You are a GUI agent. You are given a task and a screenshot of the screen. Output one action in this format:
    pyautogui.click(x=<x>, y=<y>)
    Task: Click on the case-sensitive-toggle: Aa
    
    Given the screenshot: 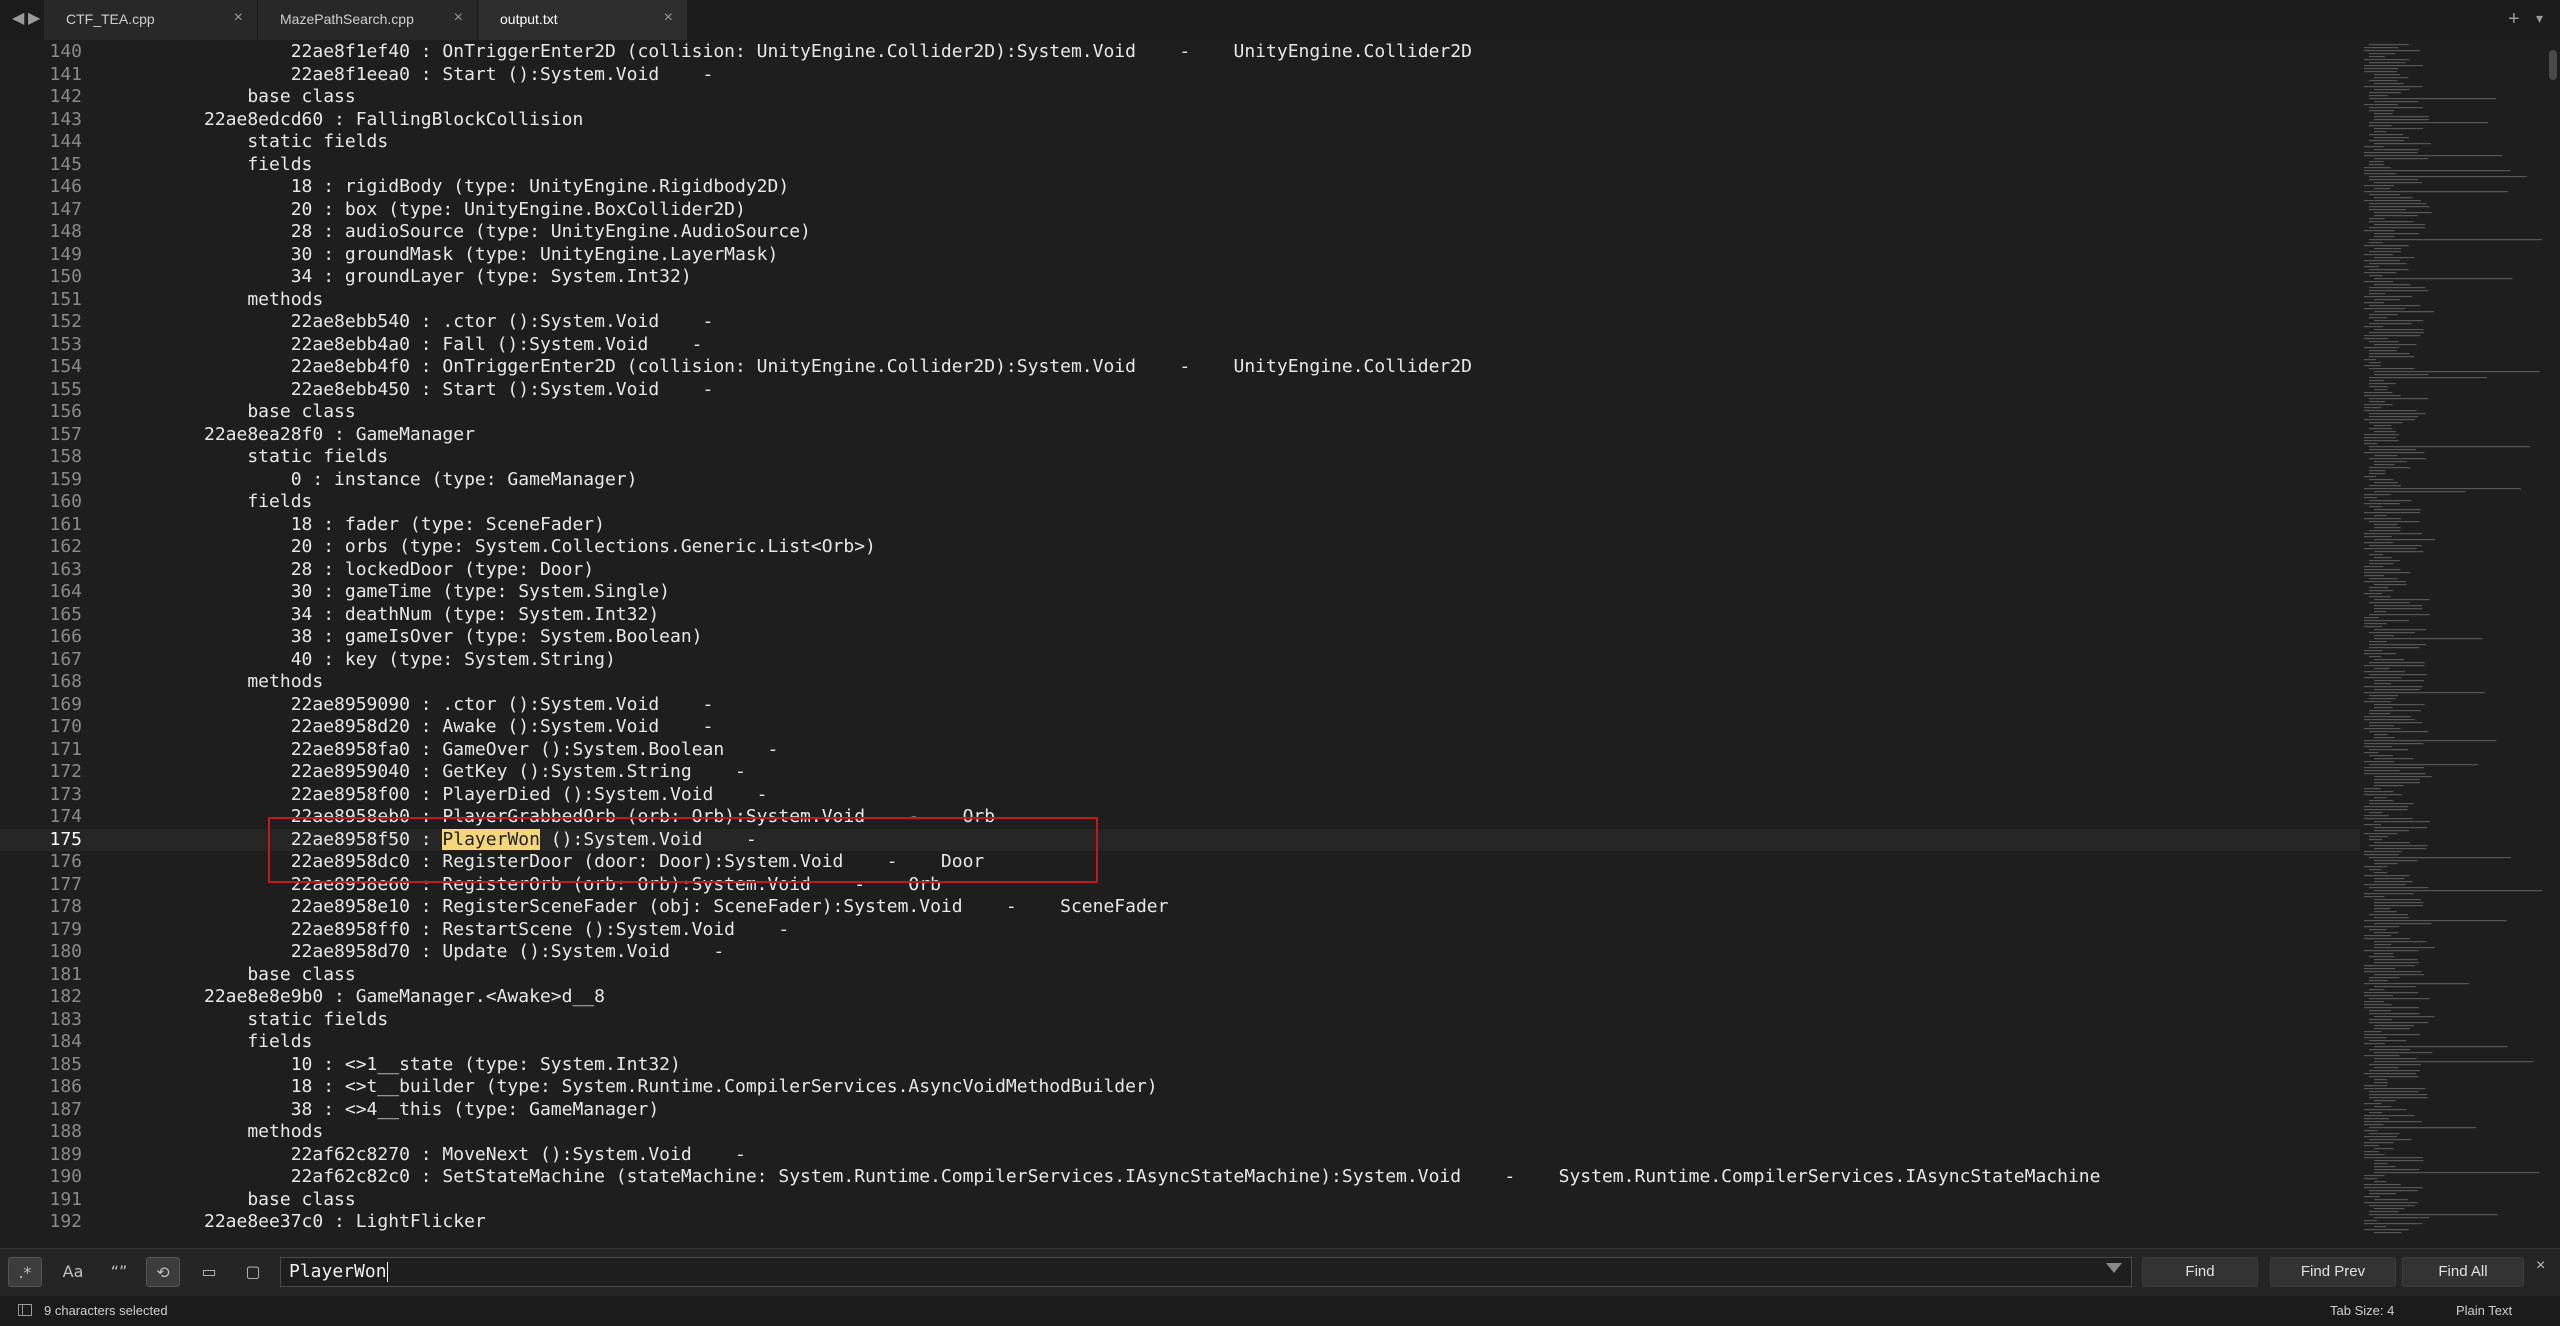 What is the action you would take?
    pyautogui.click(x=73, y=1272)
    